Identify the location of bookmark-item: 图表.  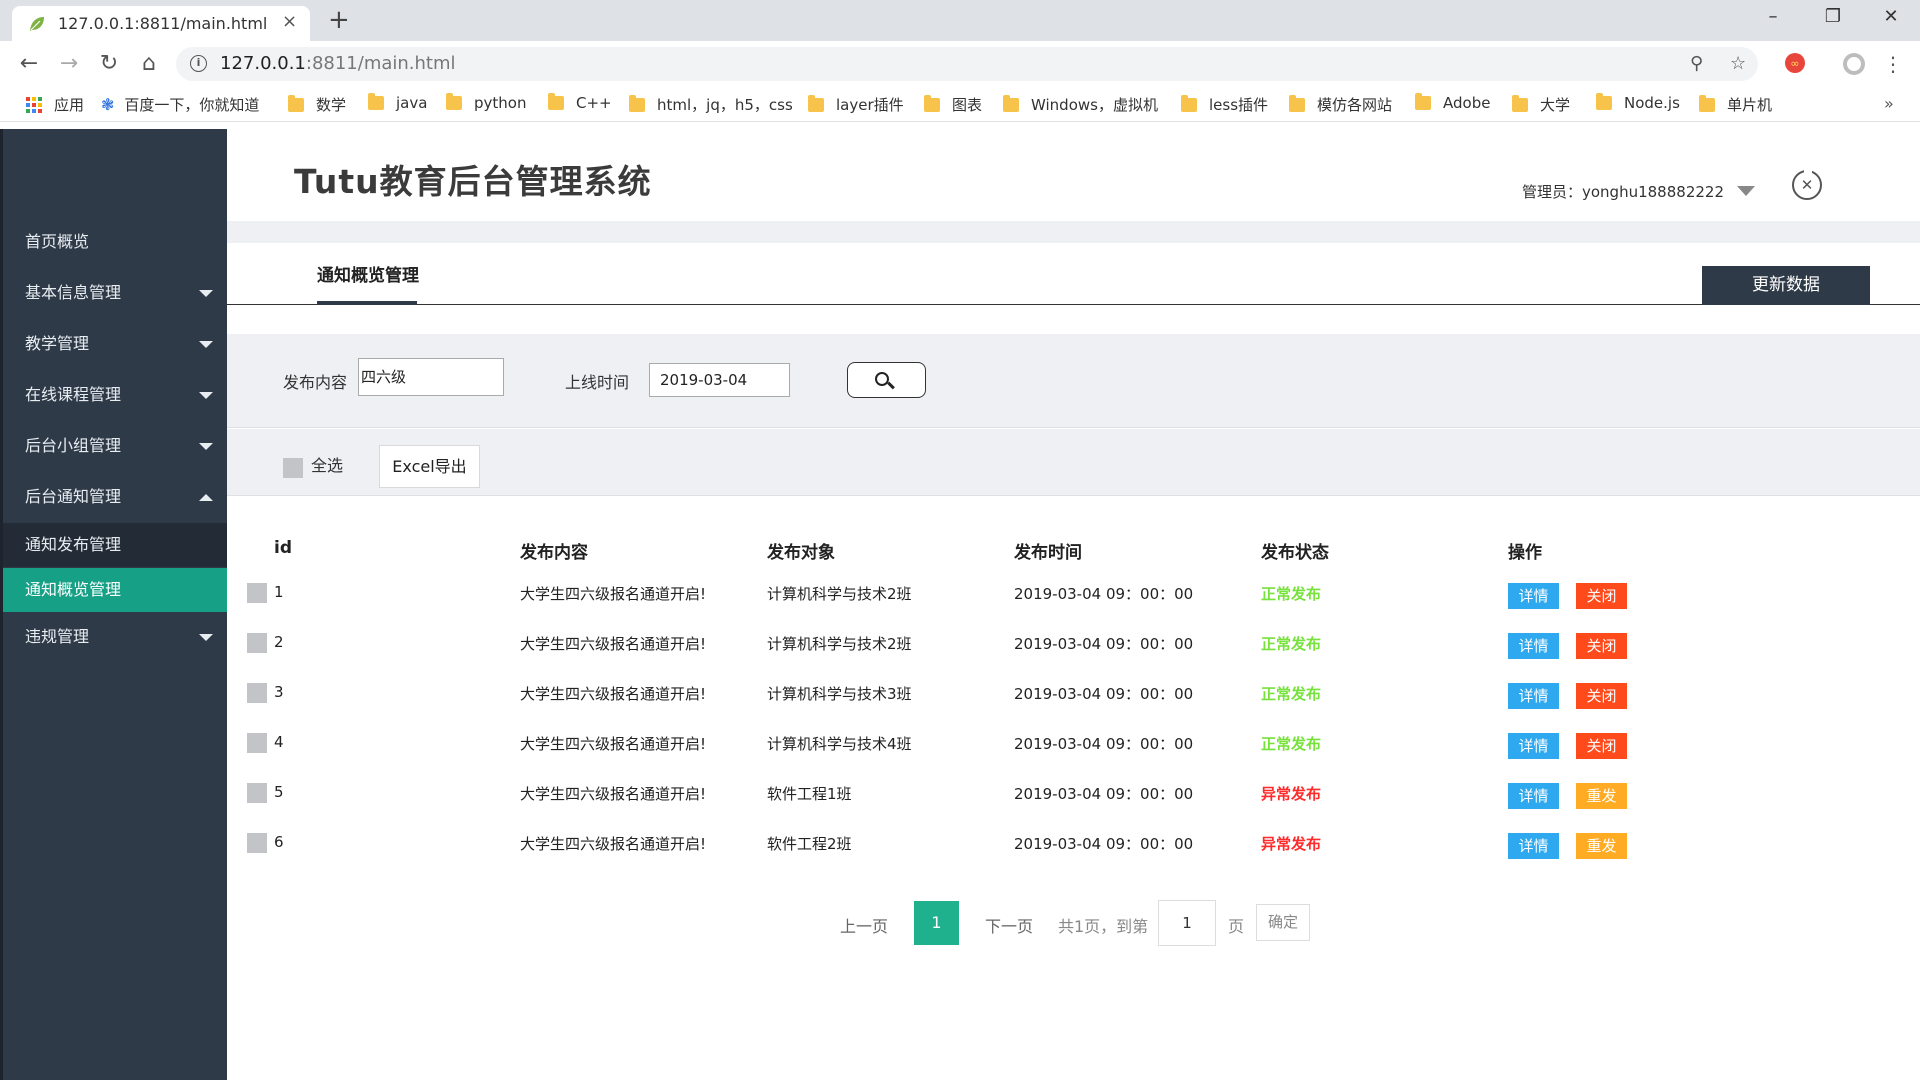
(953, 104).